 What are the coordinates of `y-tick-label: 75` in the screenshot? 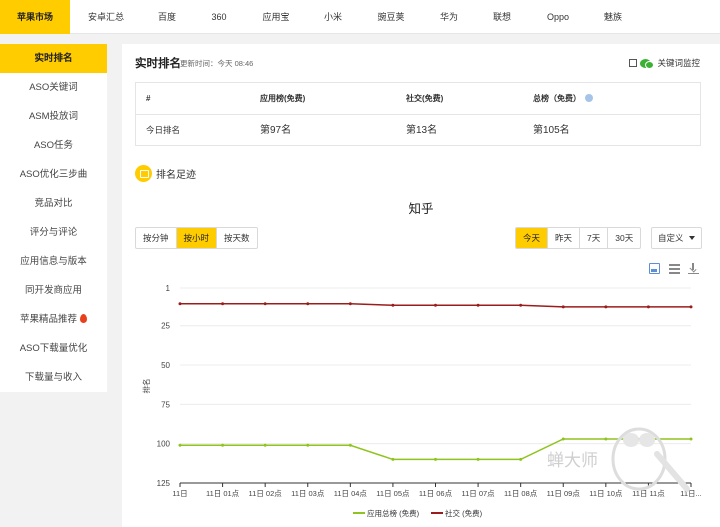 It's located at (165, 404).